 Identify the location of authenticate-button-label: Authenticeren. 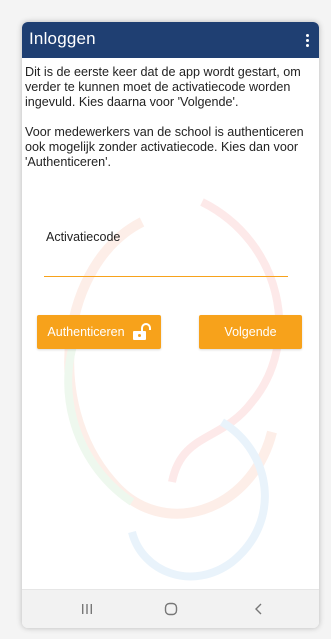
(86, 332).